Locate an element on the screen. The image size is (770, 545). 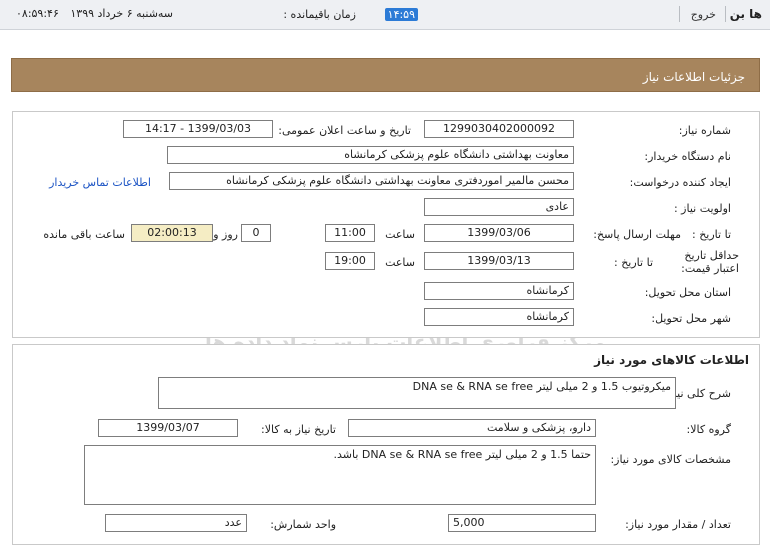
validity-date-field: 1399/03/13 is located at coordinates (499, 261).